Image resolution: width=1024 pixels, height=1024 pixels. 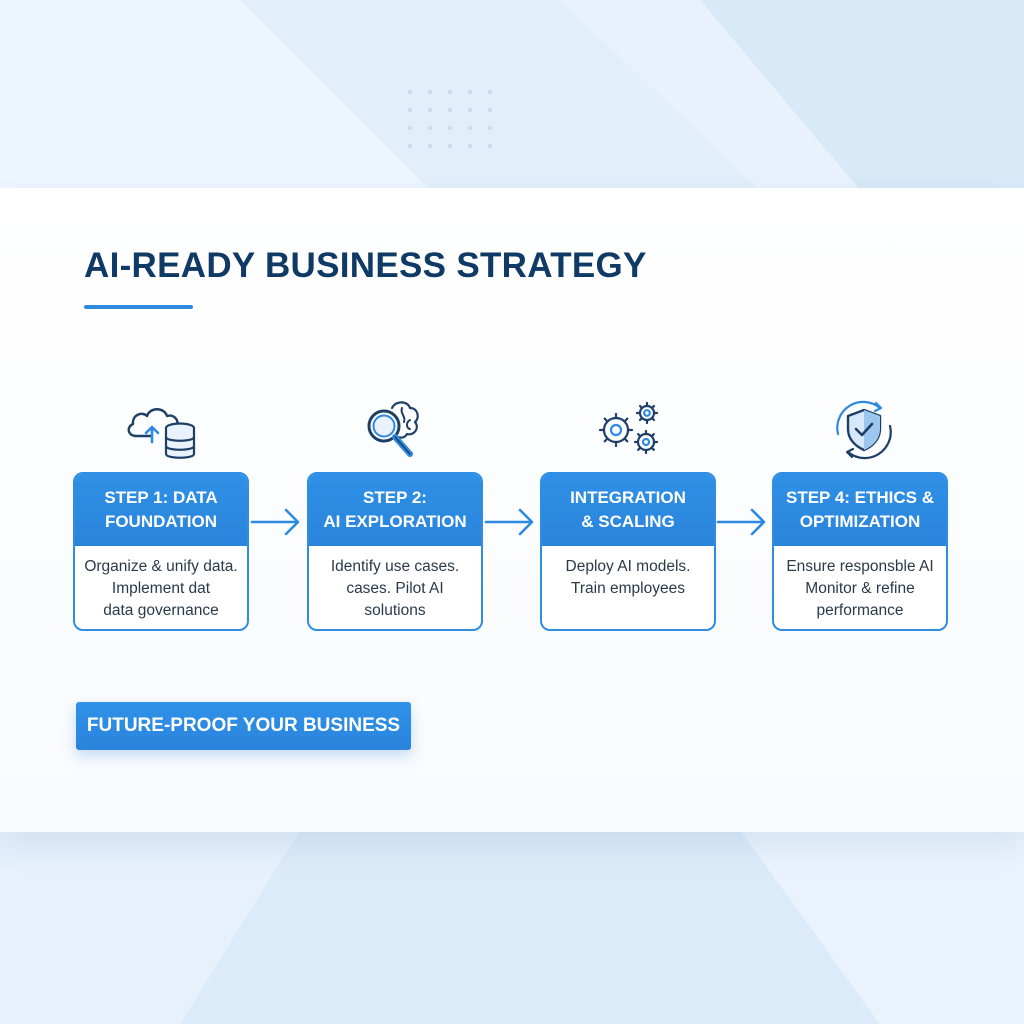 I want to click on magnifier-brain-icon, so click(x=396, y=430).